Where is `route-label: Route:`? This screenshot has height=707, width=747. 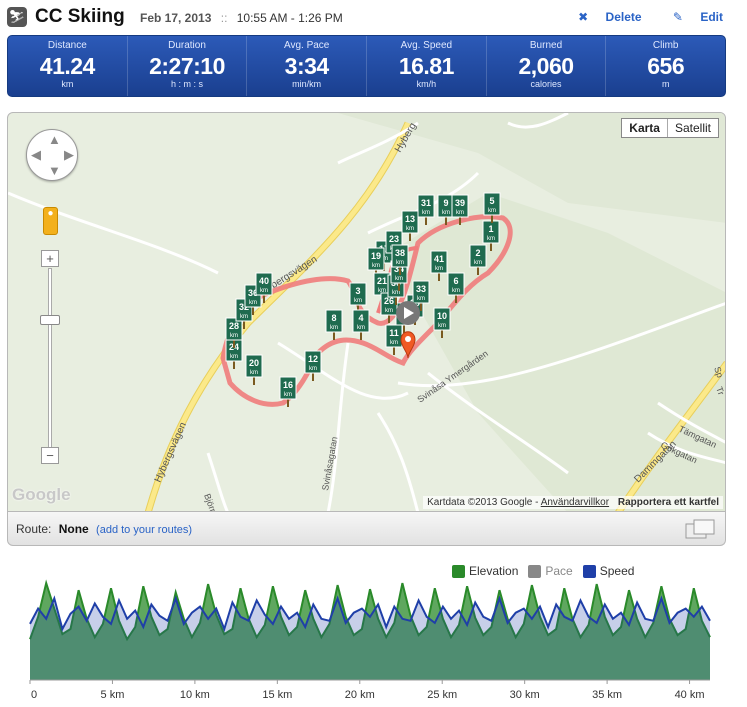
route-label: Route: is located at coordinates (34, 529).